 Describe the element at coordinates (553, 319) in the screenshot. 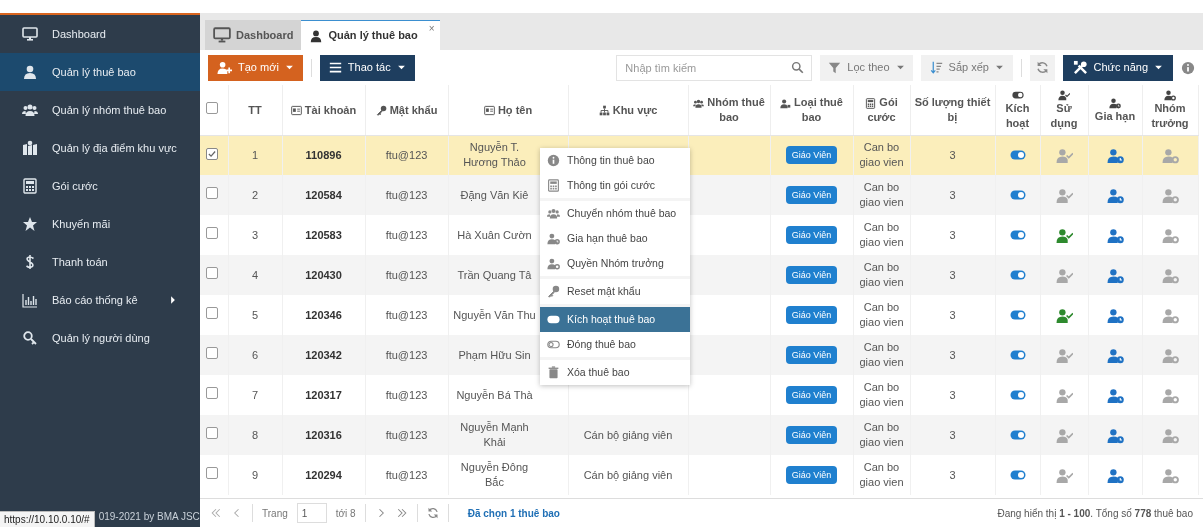

I see `toggle-icon` at that location.